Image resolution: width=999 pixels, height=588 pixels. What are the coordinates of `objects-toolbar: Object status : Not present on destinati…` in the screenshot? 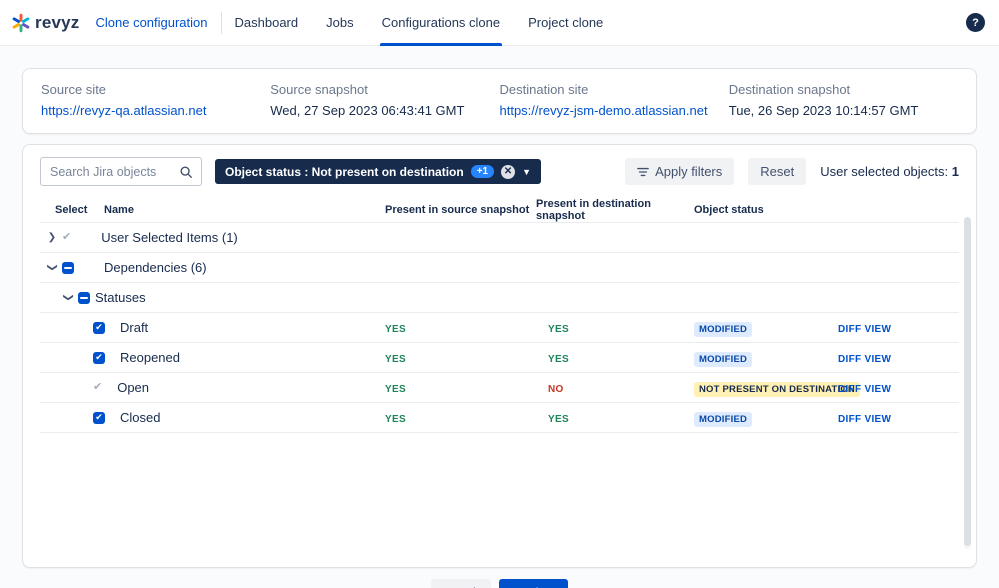 It's located at (499, 171).